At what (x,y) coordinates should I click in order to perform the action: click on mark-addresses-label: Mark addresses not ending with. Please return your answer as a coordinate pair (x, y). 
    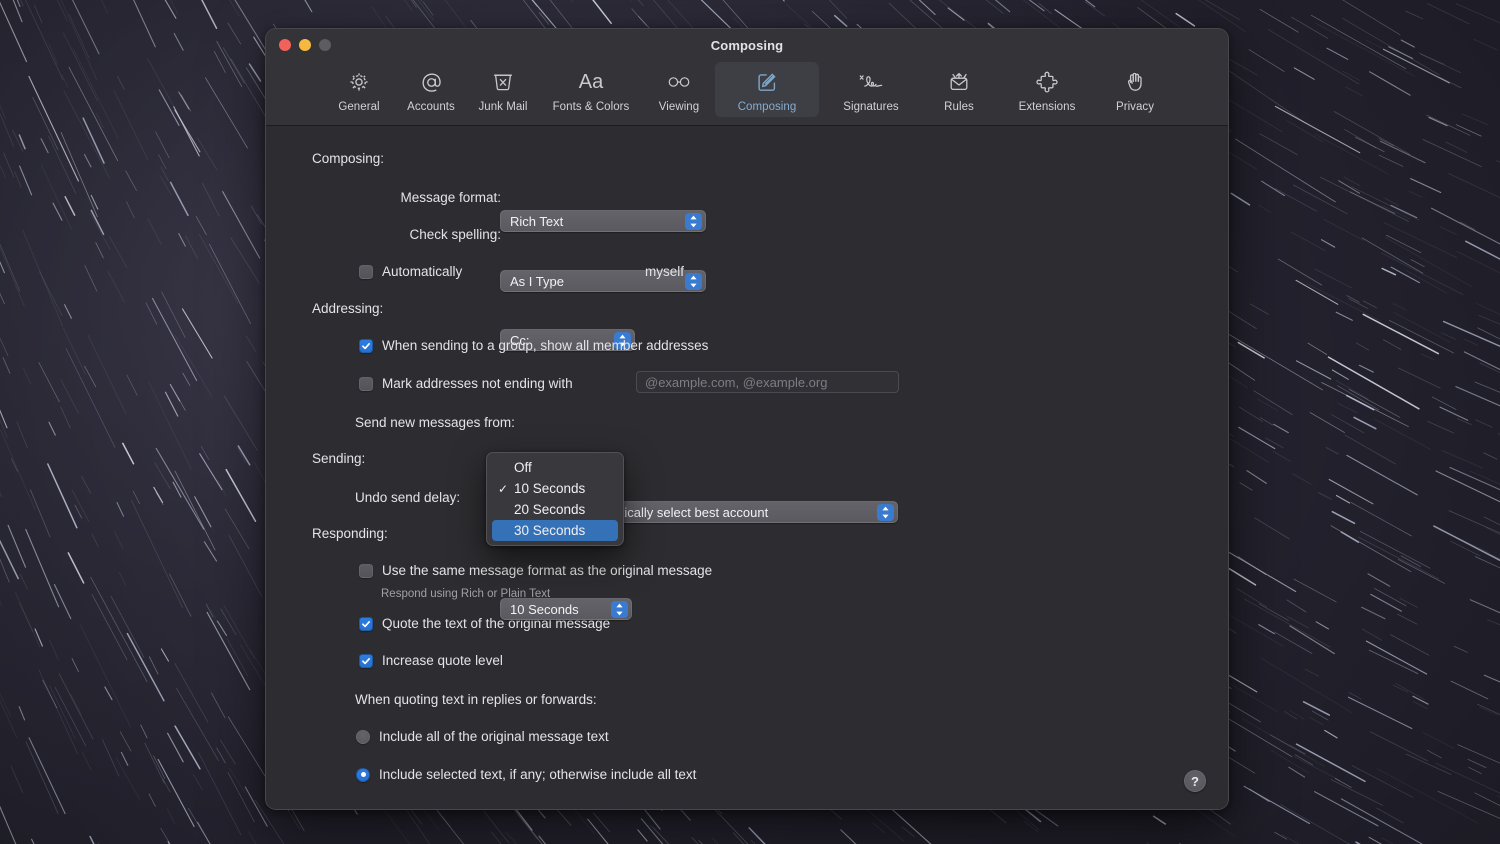
    Looking at the image, I should click on (477, 383).